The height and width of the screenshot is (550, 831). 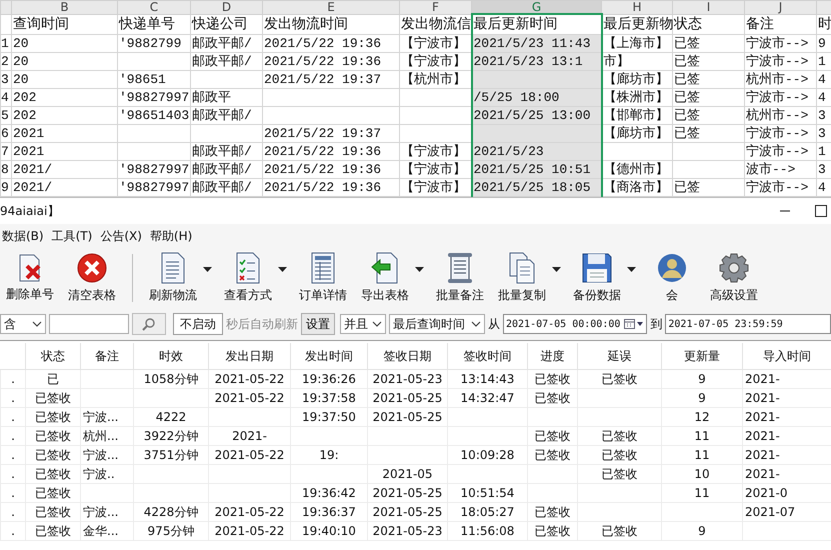 What do you see at coordinates (171, 236) in the screenshot?
I see `menu-item: 帮助(H)` at bounding box center [171, 236].